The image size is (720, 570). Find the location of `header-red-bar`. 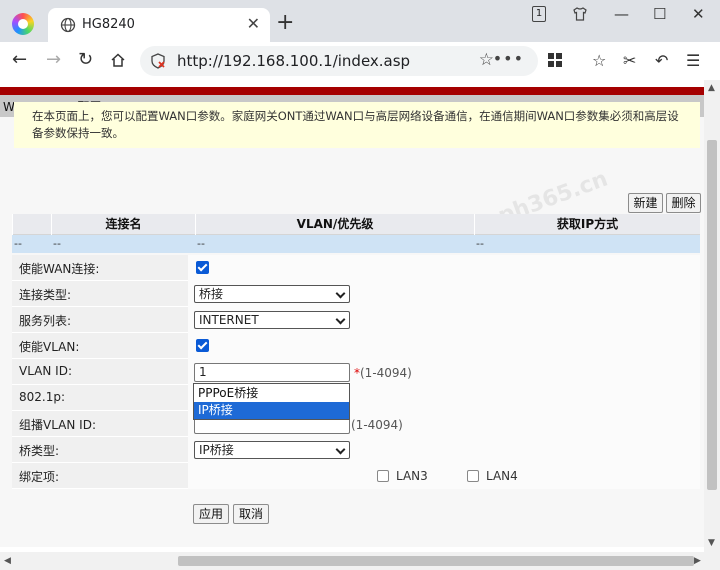

header-red-bar is located at coordinates (352, 91).